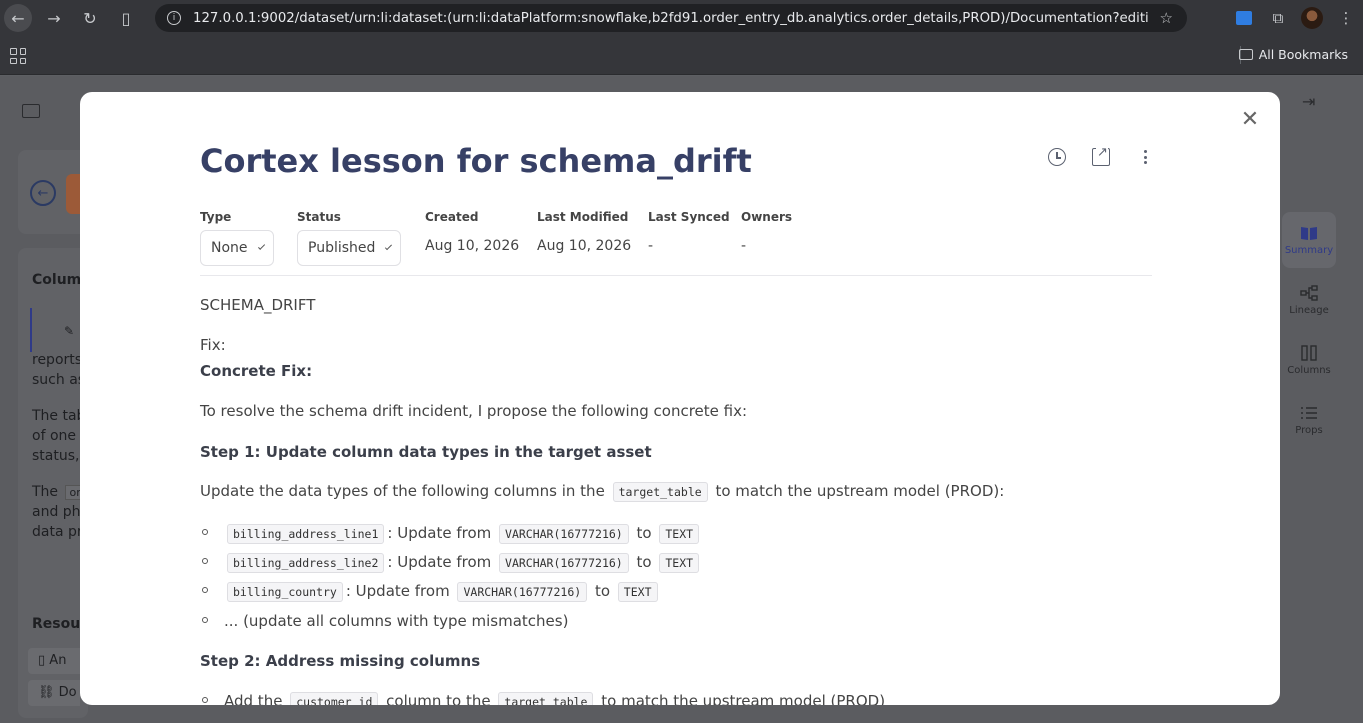 Image resolution: width=1363 pixels, height=723 pixels. Describe the element at coordinates (73, 194) in the screenshot. I see `dataset-logo` at that location.